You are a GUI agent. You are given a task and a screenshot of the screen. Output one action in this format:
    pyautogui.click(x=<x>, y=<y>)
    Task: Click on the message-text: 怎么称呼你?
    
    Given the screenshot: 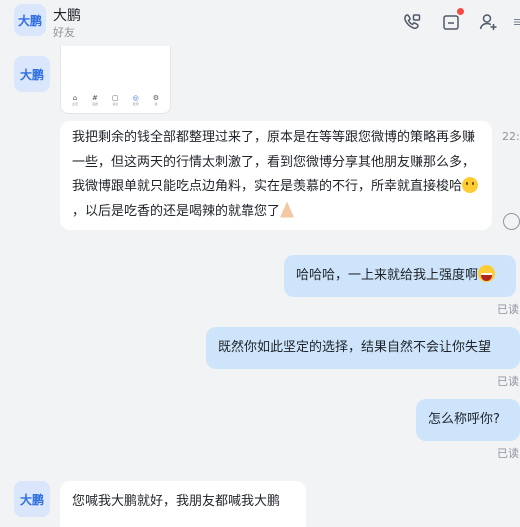 What is the action you would take?
    pyautogui.click(x=464, y=419)
    